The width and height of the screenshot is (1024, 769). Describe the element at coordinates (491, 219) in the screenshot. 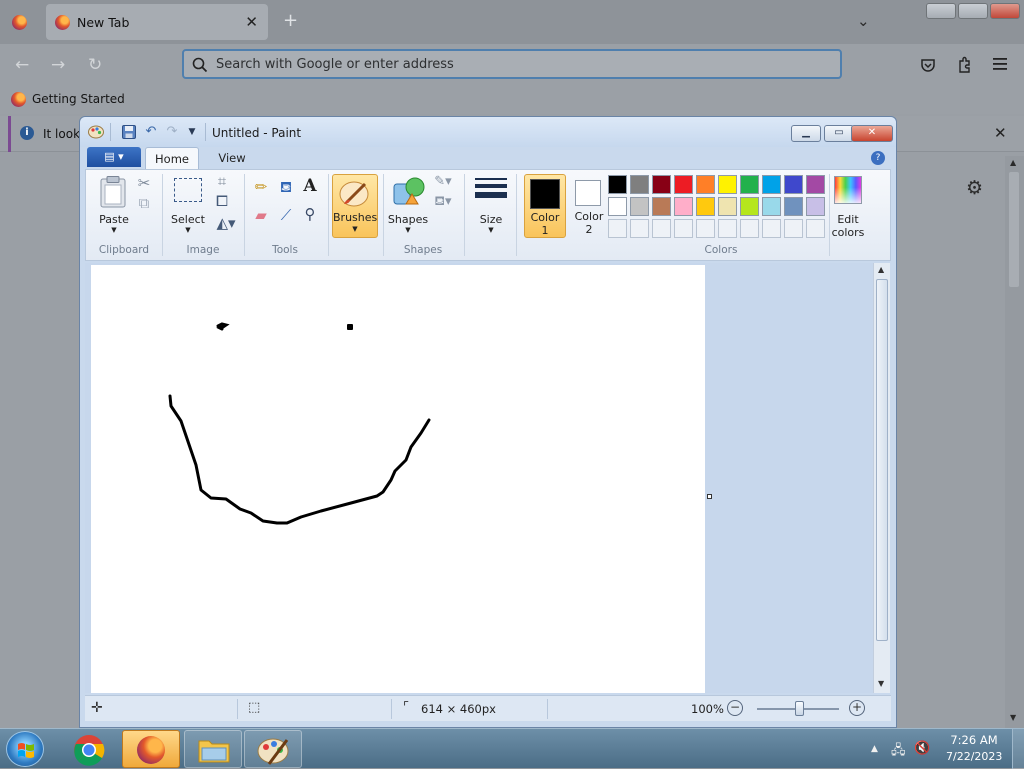

I see `size-button: Size` at that location.